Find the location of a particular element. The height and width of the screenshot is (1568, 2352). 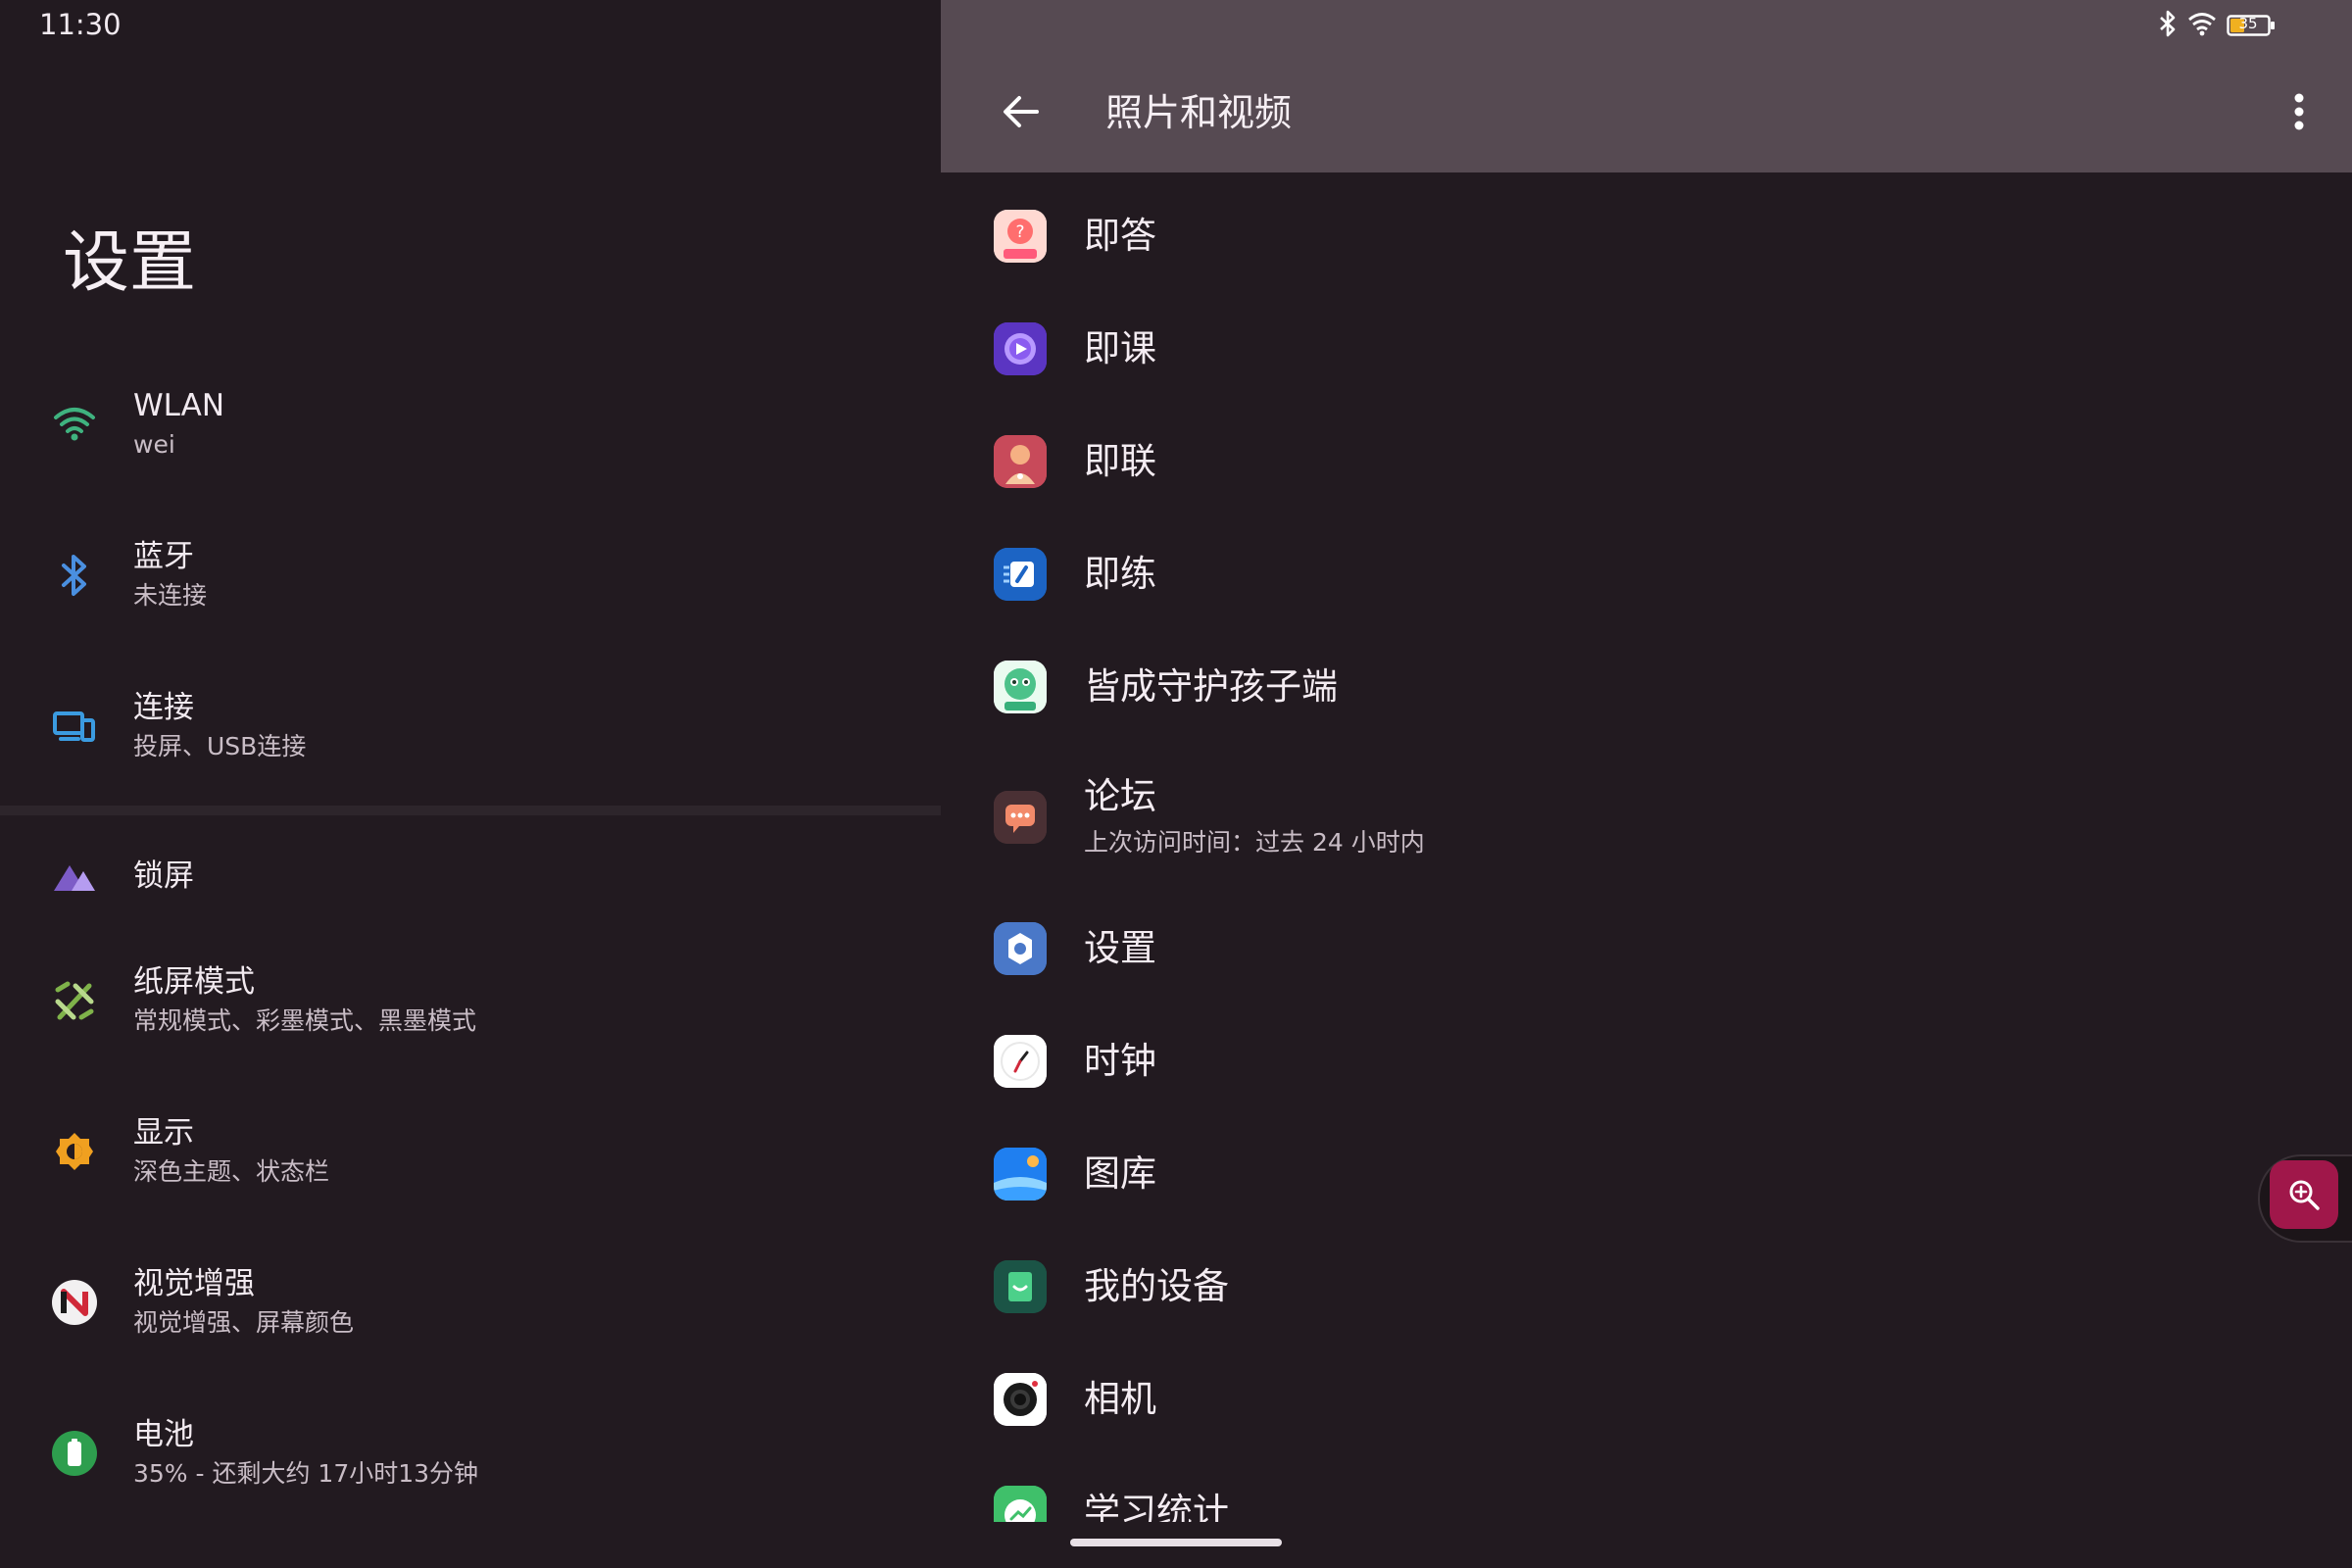

zoom-in-icon is located at coordinates (2304, 1195).